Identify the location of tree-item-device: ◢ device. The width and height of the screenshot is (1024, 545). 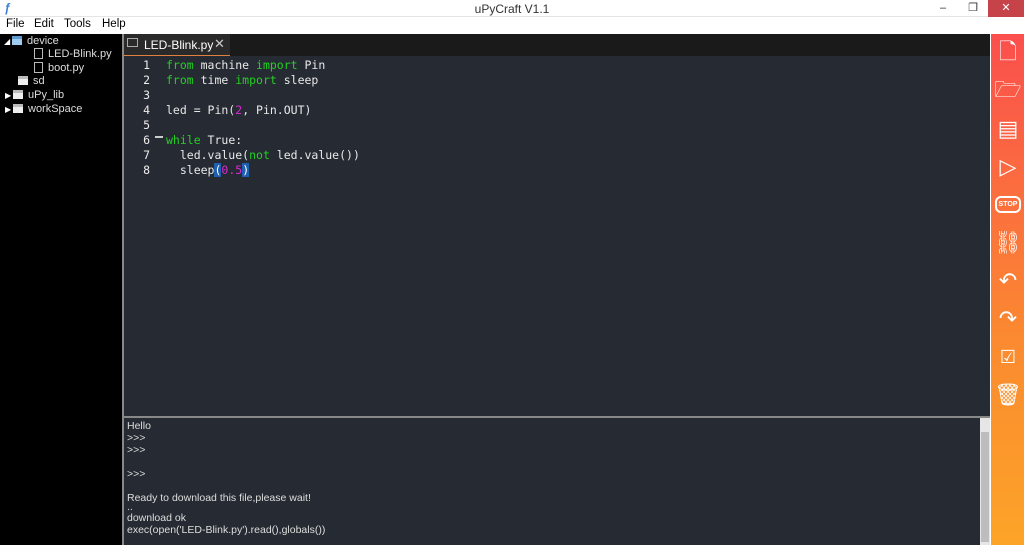
(31, 42).